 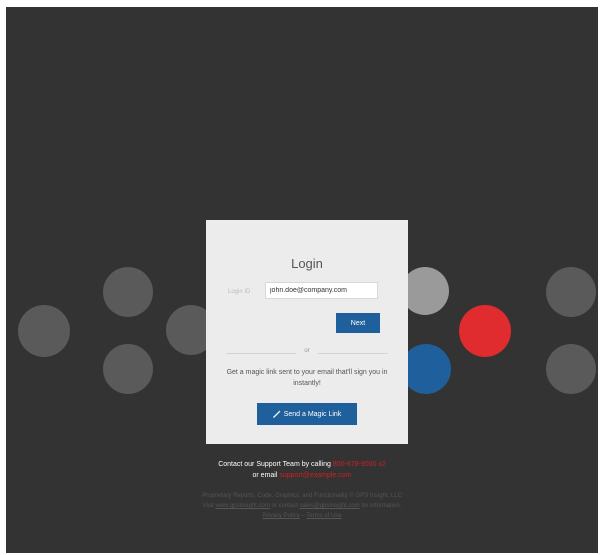 What do you see at coordinates (381, 506) in the screenshot?
I see `legal-info-text: for information.` at bounding box center [381, 506].